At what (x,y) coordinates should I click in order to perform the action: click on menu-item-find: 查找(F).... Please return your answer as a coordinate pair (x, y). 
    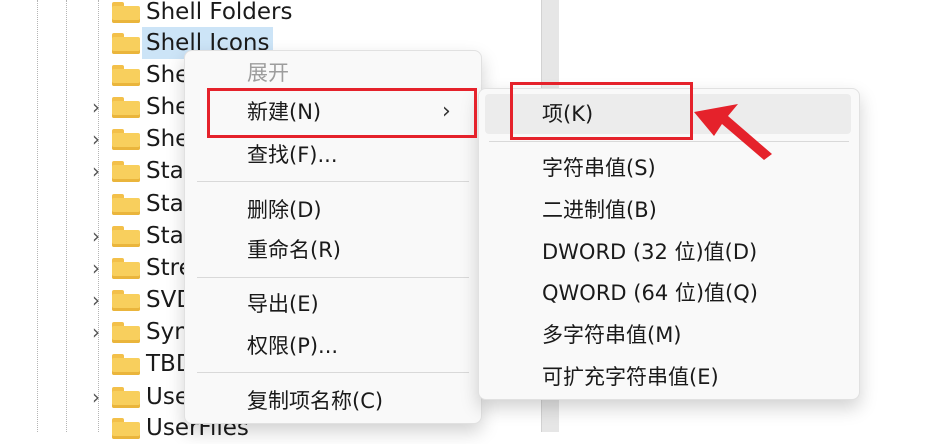
    Looking at the image, I should click on (333, 155).